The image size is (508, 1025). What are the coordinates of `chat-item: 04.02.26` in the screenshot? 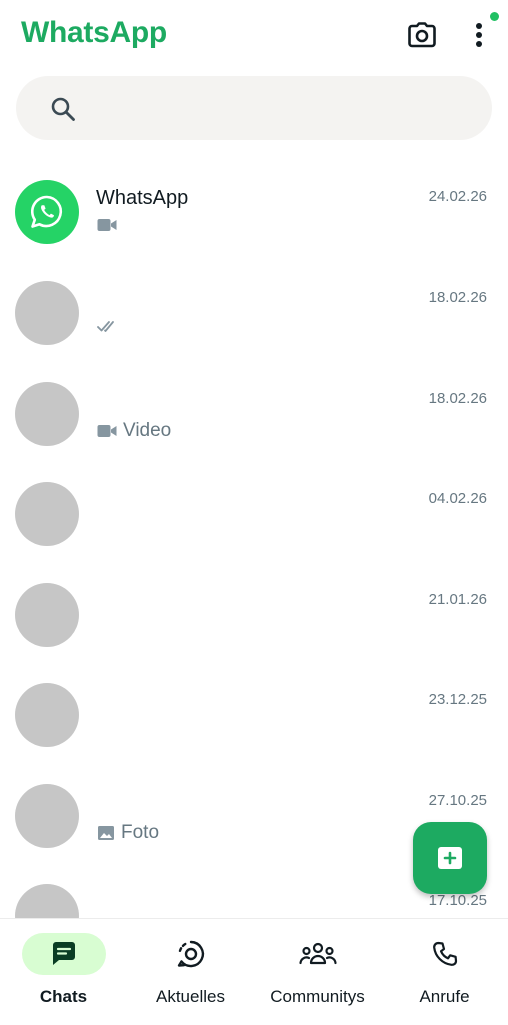 It's located at (254, 512).